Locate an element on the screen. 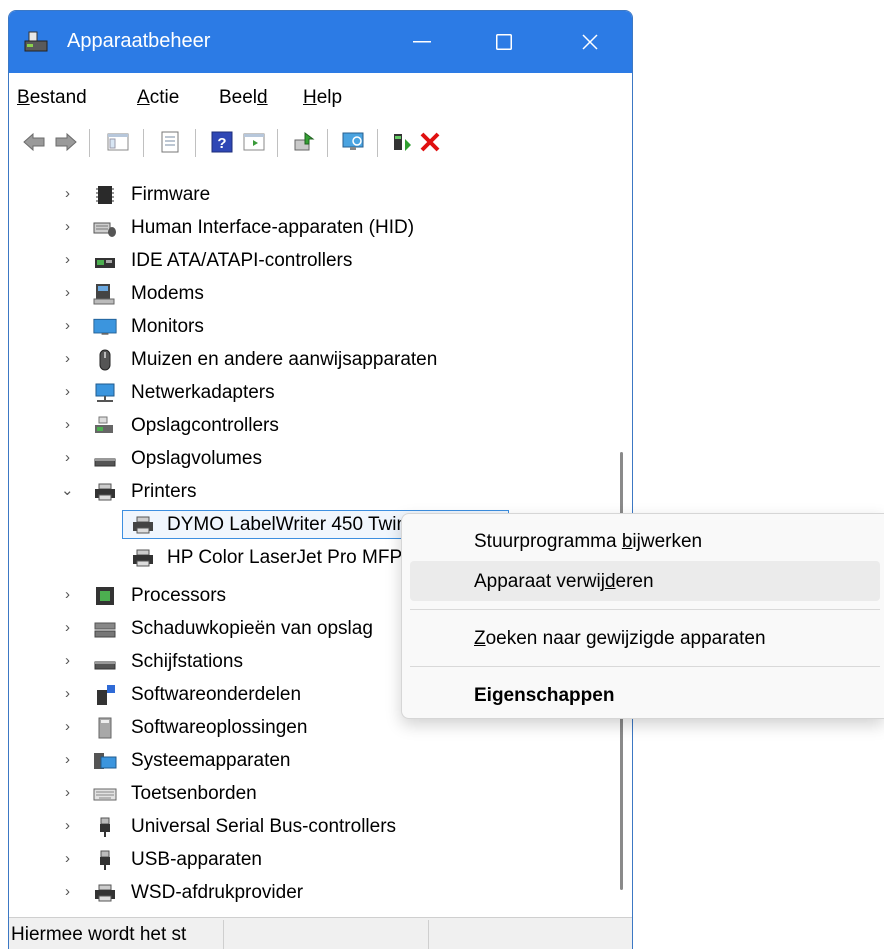 The width and height of the screenshot is (884, 949). menu-item-properties: Eigenschappen is located at coordinates (645, 695).